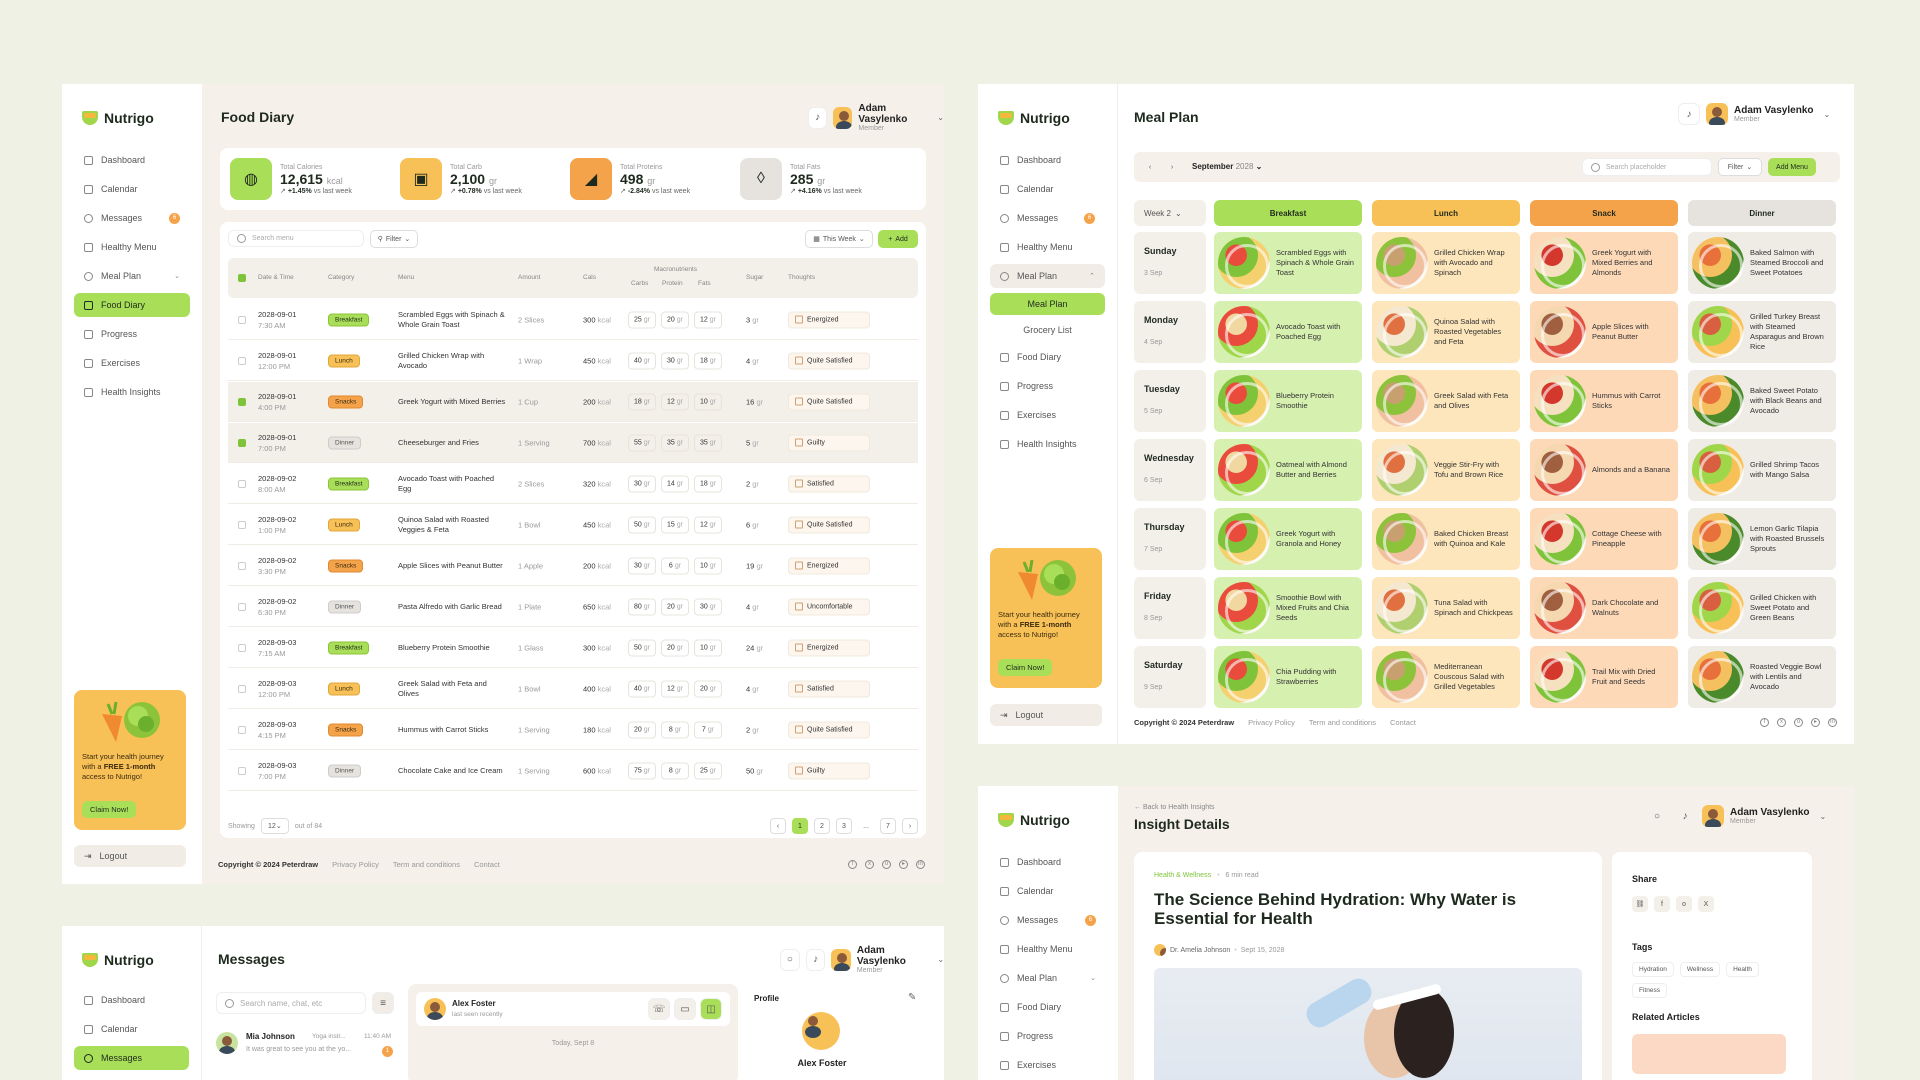  I want to click on meal-cell: Veggie Stir-Fry with Tofu and Brown Rice, so click(1446, 470).